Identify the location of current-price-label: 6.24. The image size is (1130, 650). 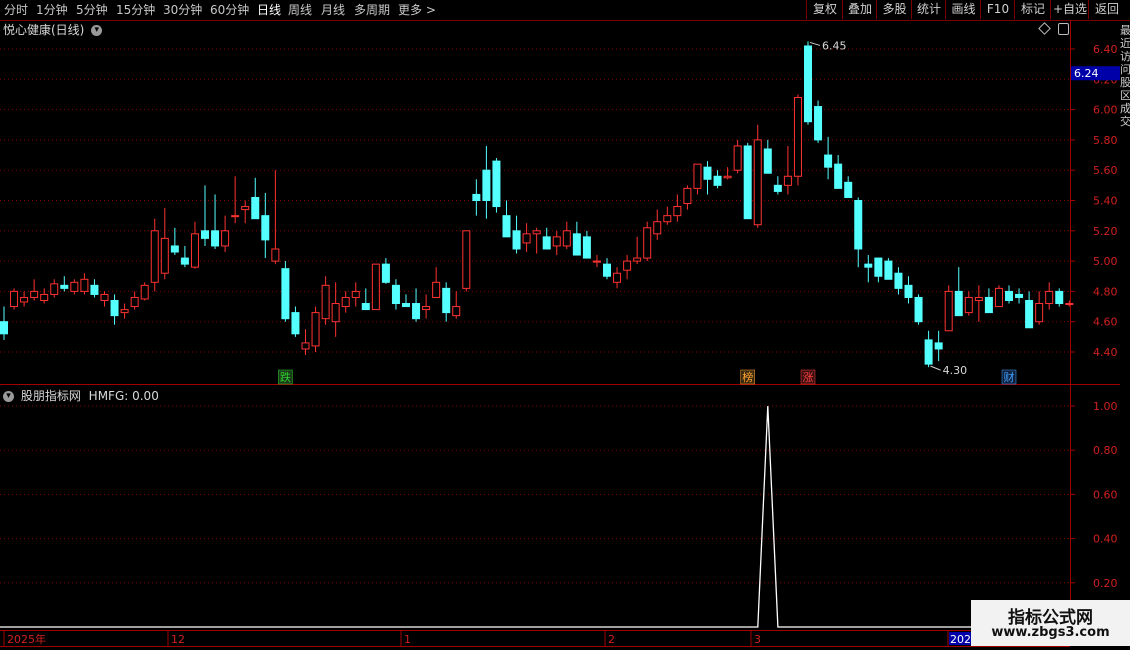
(1086, 73).